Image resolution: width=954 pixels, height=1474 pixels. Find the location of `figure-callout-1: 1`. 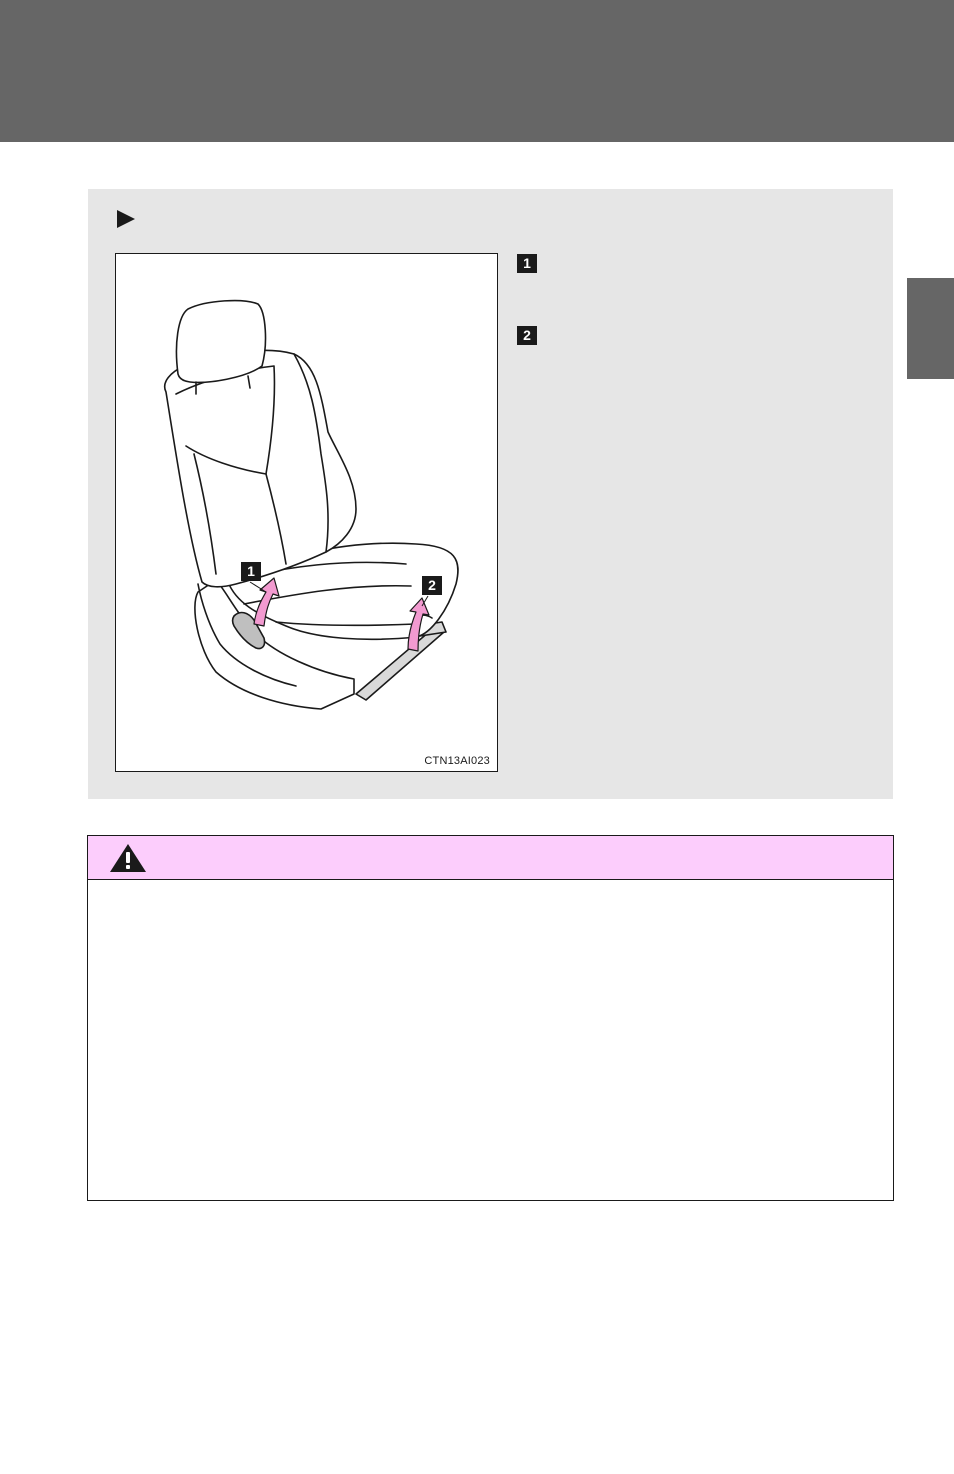

figure-callout-1: 1 is located at coordinates (251, 571).